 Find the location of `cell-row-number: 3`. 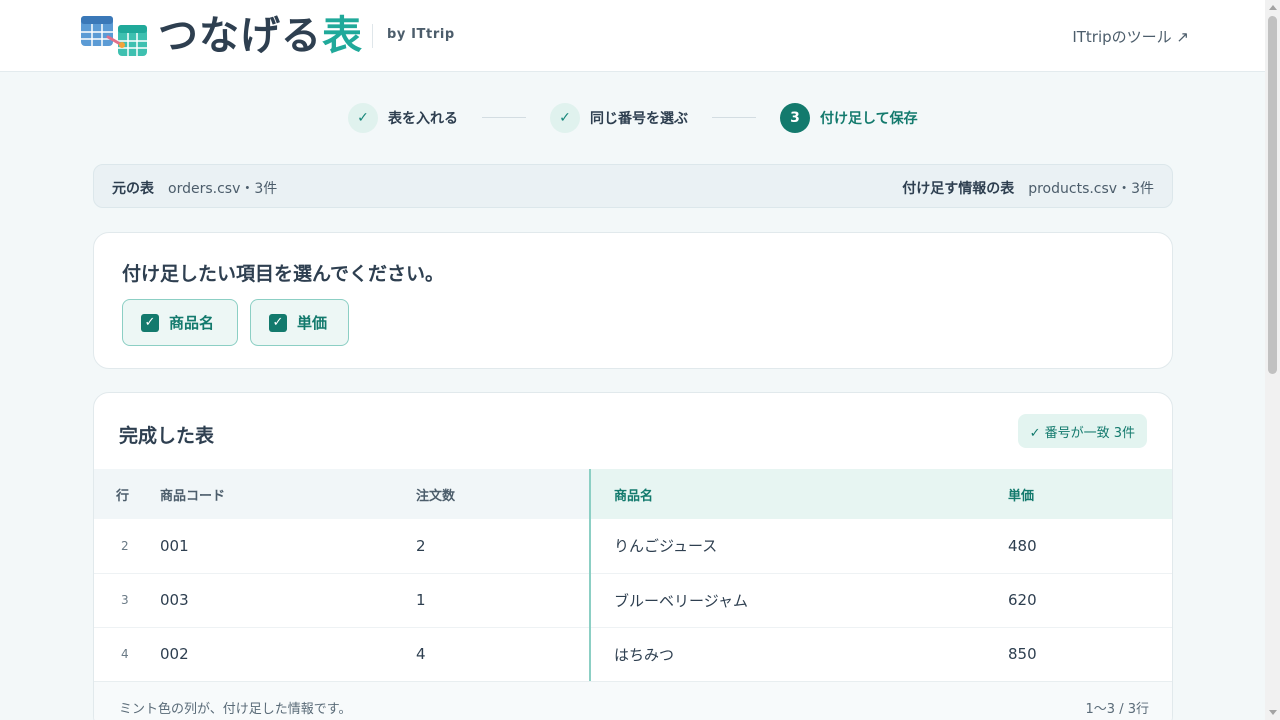

cell-row-number: 3 is located at coordinates (127, 600).